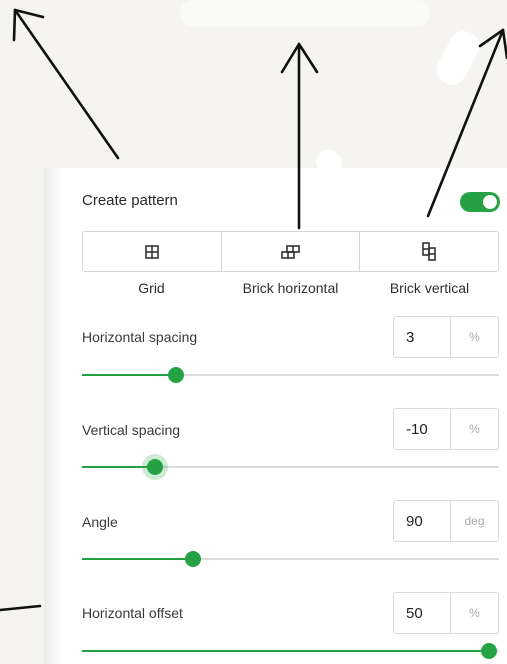  What do you see at coordinates (66, 84) in the screenshot?
I see `arrow-top-left` at bounding box center [66, 84].